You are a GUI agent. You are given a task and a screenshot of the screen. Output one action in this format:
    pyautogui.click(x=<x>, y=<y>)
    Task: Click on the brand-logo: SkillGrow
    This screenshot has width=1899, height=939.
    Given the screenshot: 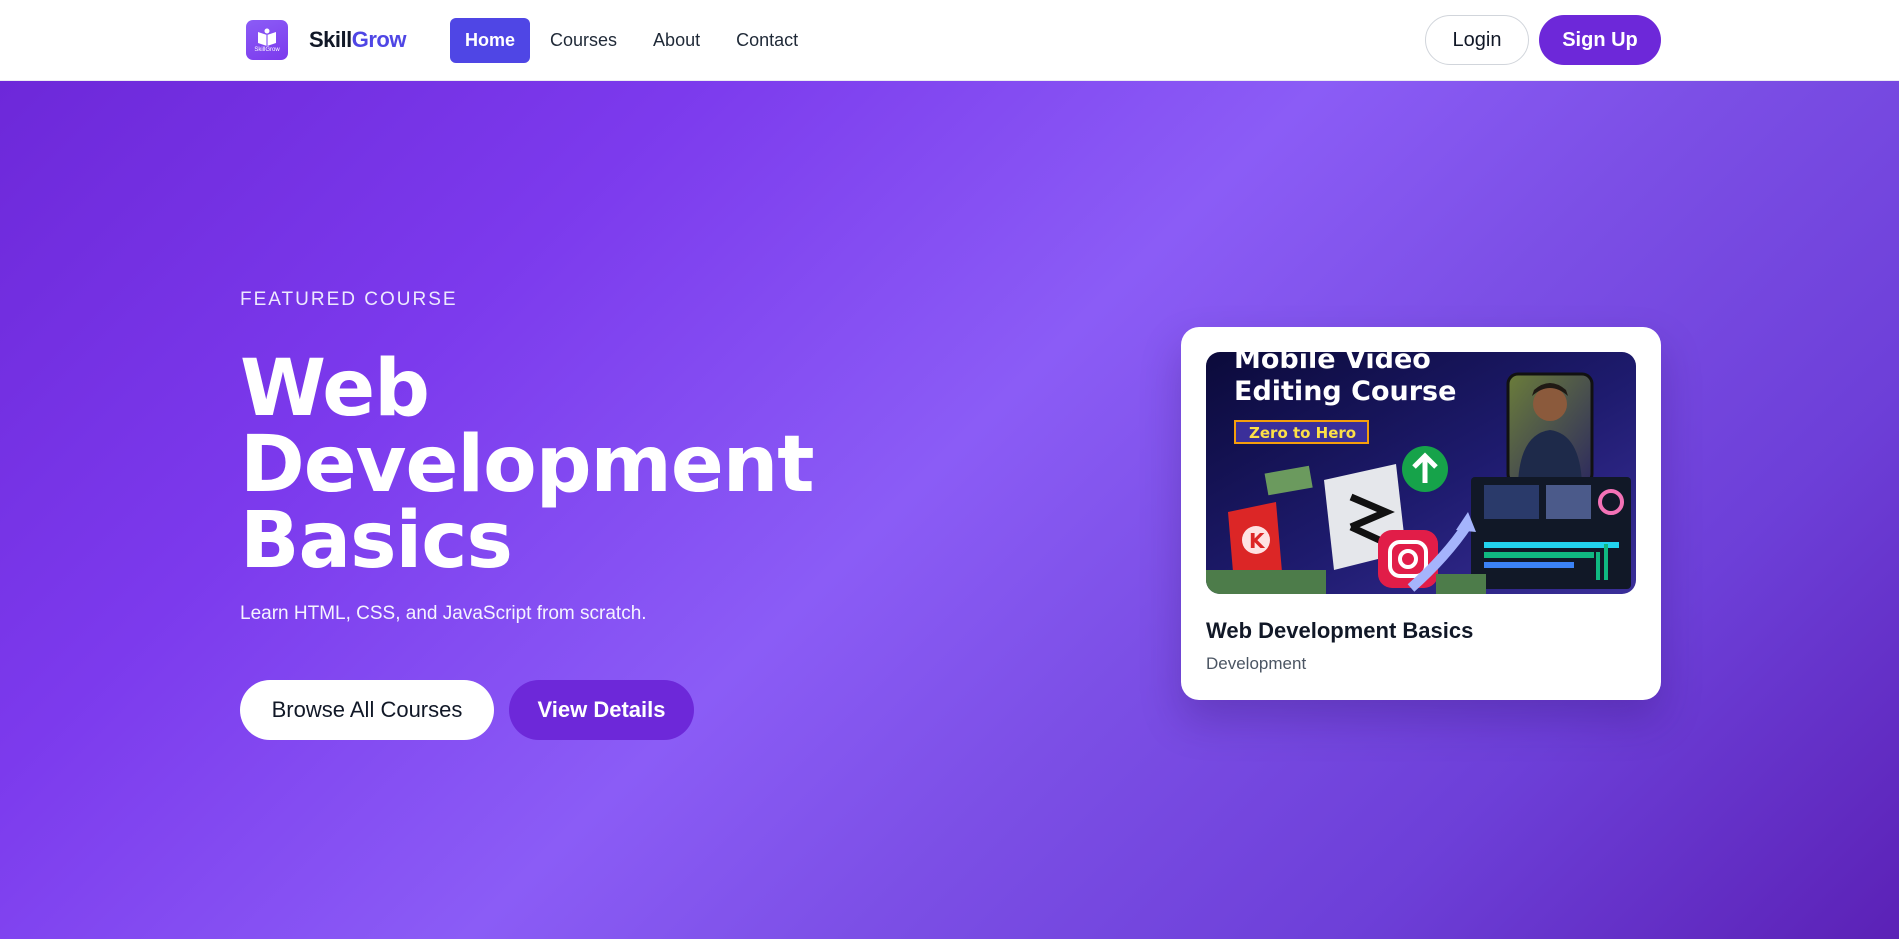 What is the action you would take?
    pyautogui.click(x=267, y=40)
    